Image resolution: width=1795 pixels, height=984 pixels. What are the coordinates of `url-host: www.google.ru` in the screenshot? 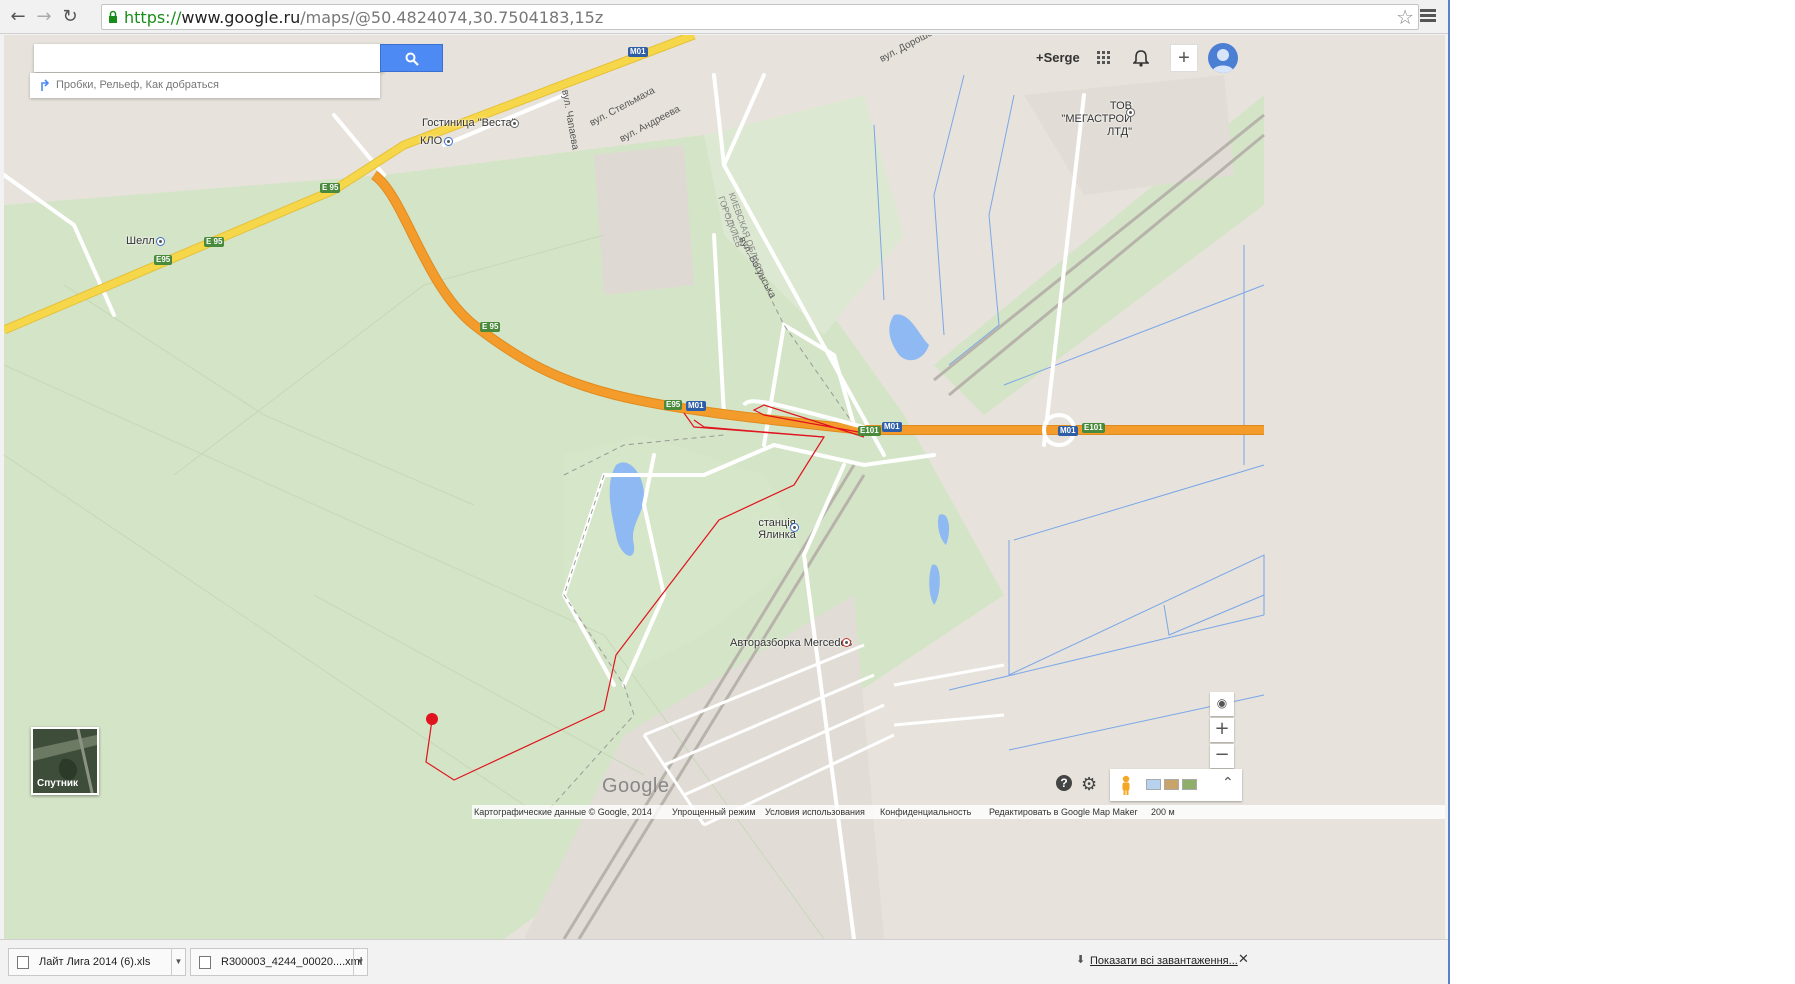 It's located at (241, 17).